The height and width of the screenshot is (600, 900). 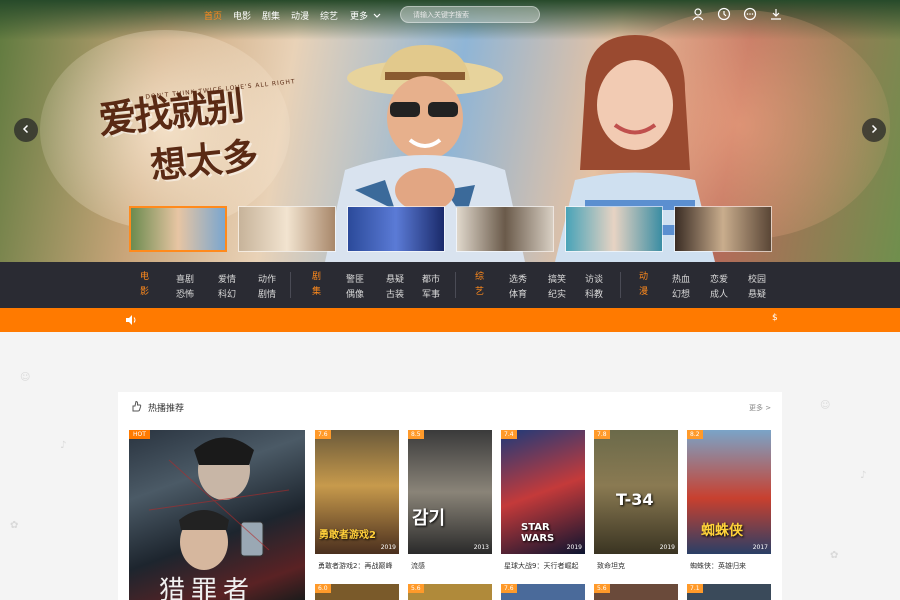 What do you see at coordinates (323, 588) in the screenshot?
I see `score-badge: 6.0` at bounding box center [323, 588].